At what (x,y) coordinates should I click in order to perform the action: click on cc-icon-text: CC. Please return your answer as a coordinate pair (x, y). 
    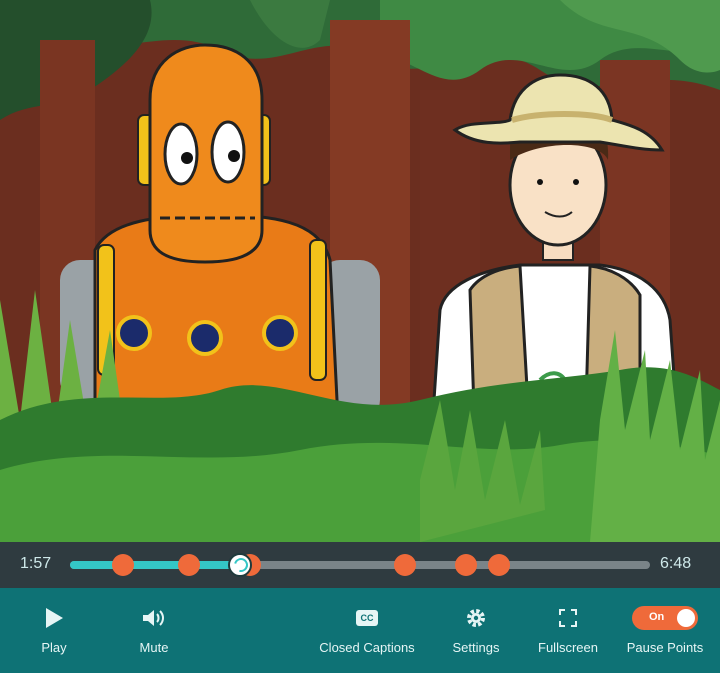
    Looking at the image, I should click on (367, 618).